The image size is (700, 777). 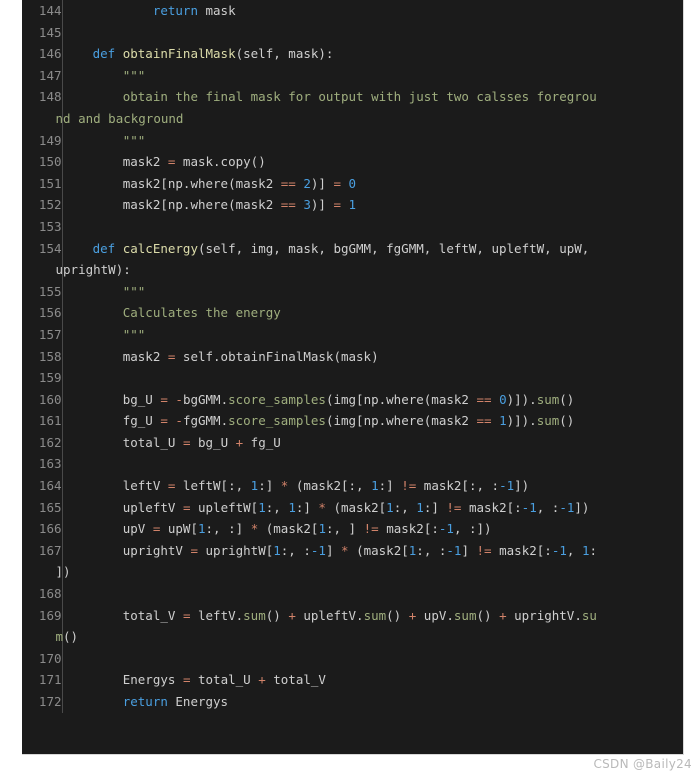 What do you see at coordinates (152, 615) in the screenshot?
I see `code-token-txt: total_V` at bounding box center [152, 615].